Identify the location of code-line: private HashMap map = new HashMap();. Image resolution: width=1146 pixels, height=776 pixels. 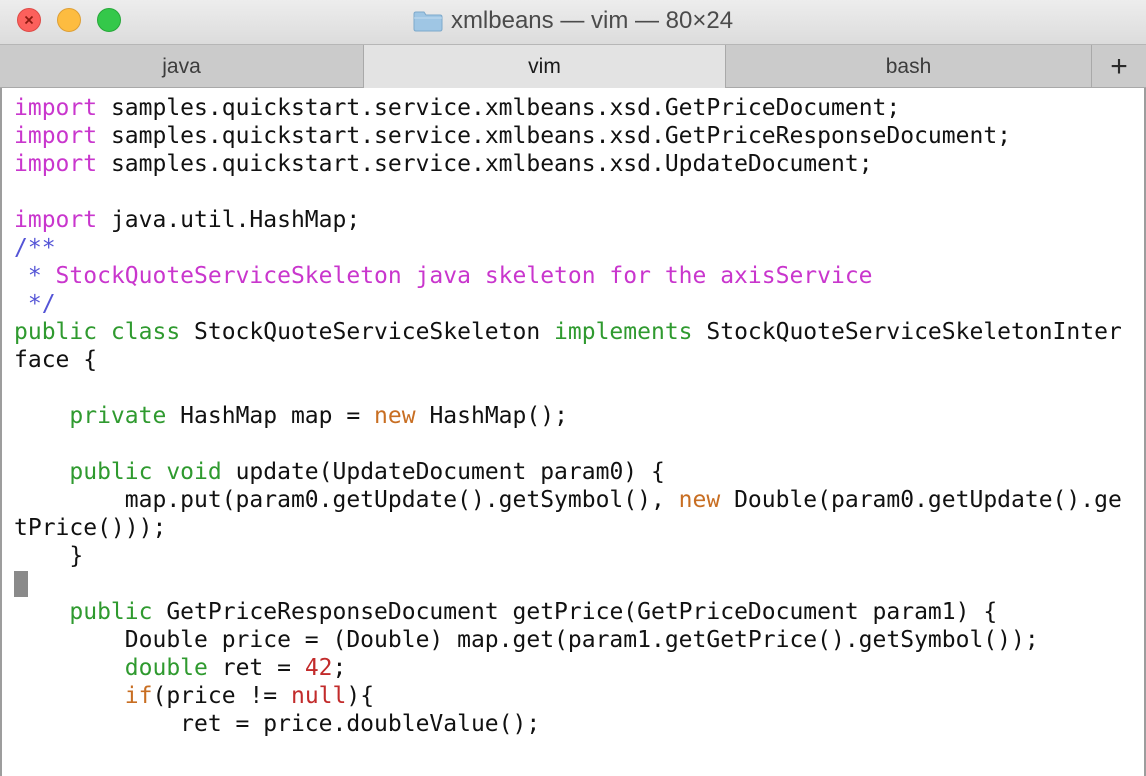
(568, 416).